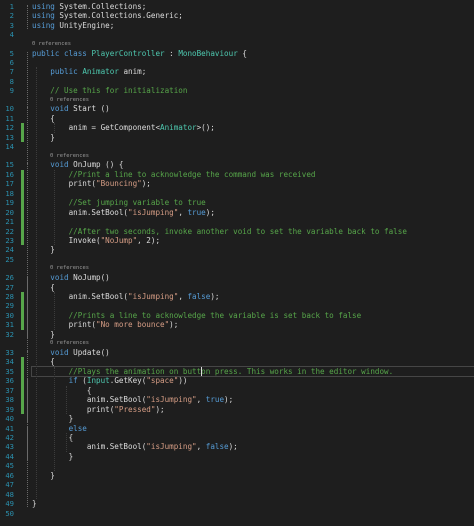 The width and height of the screenshot is (474, 526). I want to click on line-number: 43, so click(9, 447).